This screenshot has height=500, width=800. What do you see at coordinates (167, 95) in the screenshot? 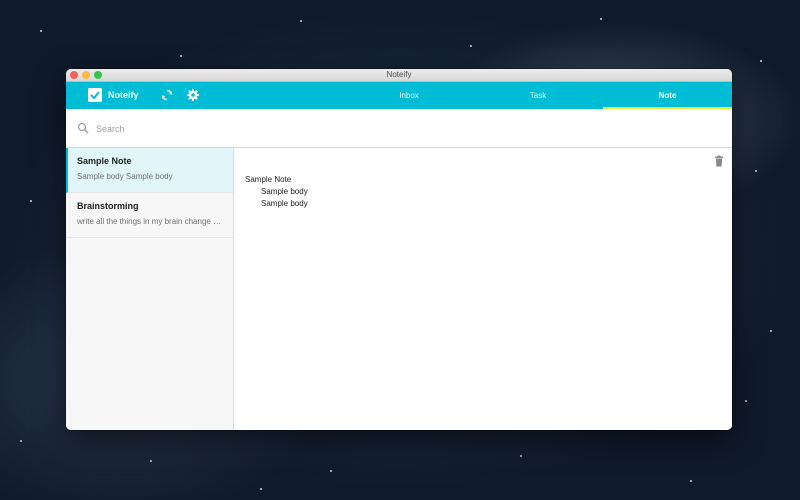
I see `sync-icon` at bounding box center [167, 95].